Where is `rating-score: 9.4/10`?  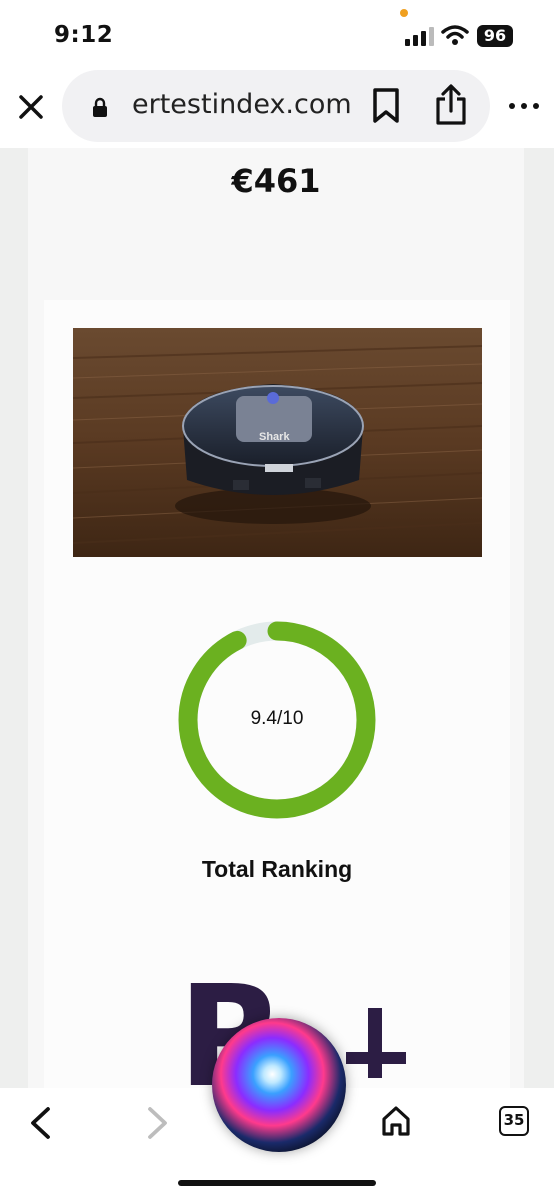
rating-score: 9.4/10 is located at coordinates (277, 718).